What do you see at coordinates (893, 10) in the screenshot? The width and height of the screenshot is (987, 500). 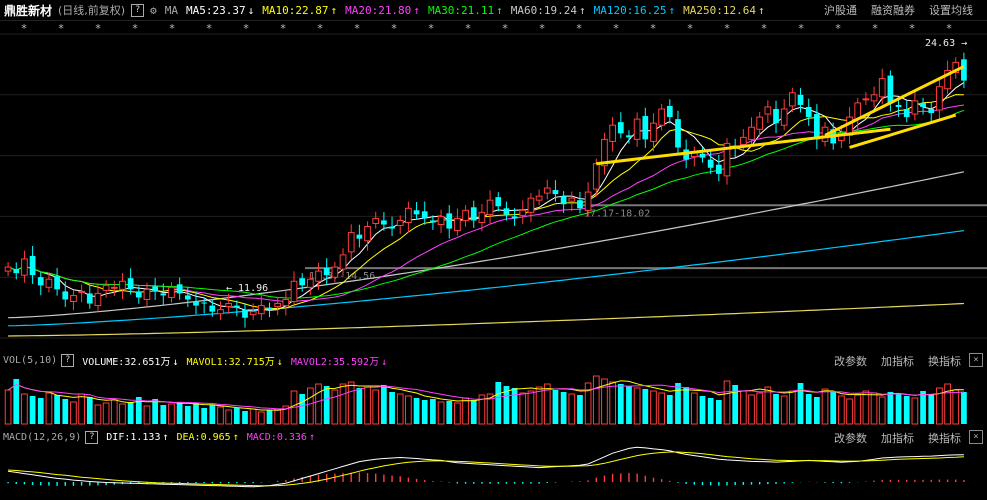 I see `margin-trading-button: 融资融券` at bounding box center [893, 10].